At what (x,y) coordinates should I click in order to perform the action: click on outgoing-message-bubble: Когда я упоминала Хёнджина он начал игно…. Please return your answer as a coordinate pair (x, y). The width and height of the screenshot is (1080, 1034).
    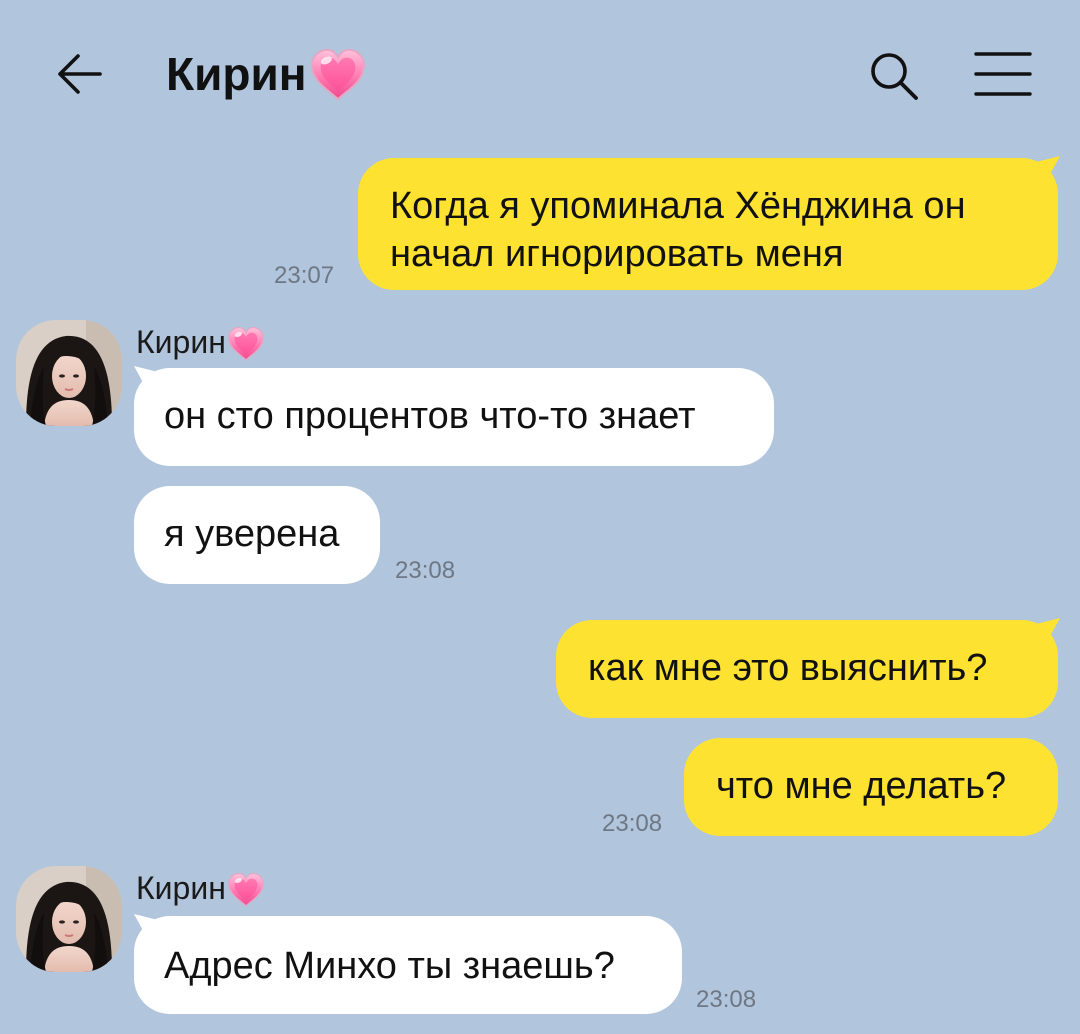
    Looking at the image, I should click on (708, 224).